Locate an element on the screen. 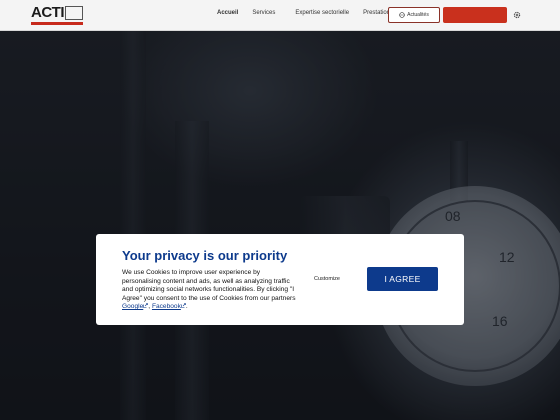 The height and width of the screenshot is (420, 560). logo-text: ACTI is located at coordinates (48, 12).